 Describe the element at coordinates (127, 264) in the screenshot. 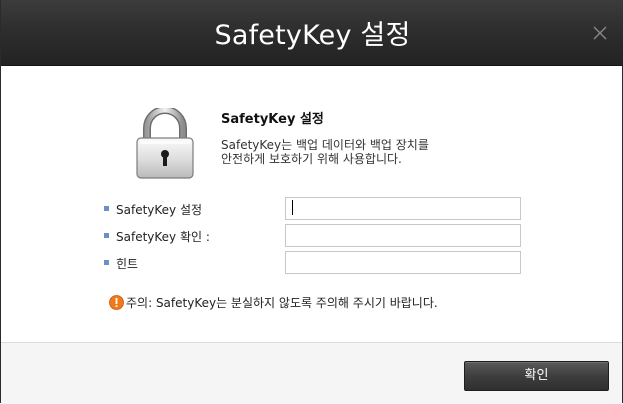

I see `hint-label: 힌트` at that location.